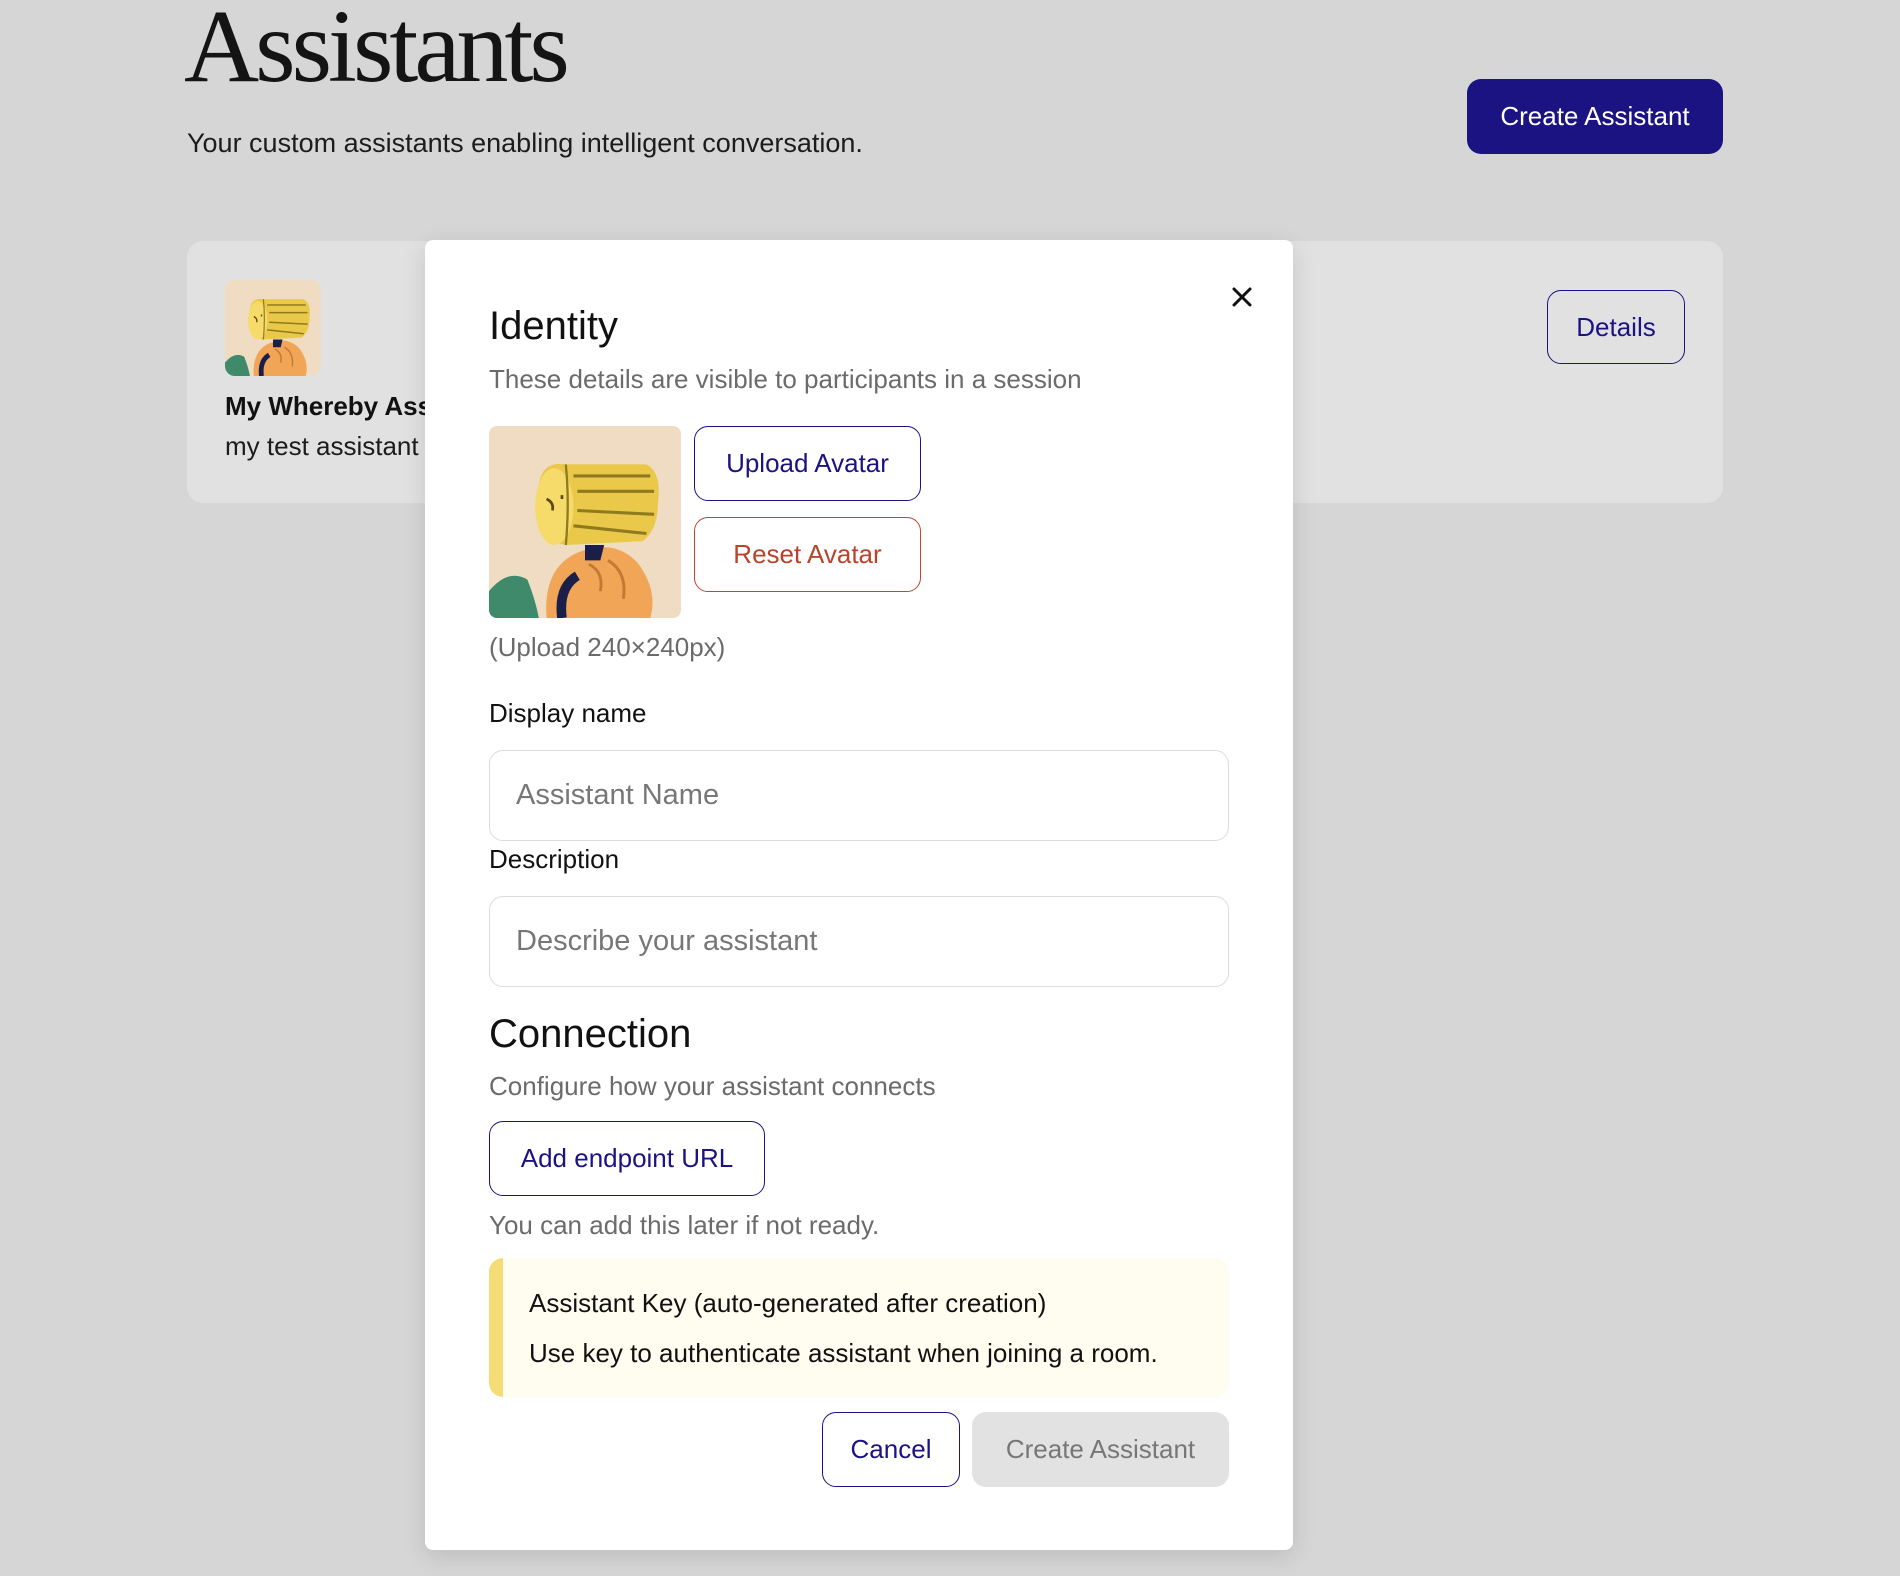 The image size is (1900, 1576). I want to click on add-endpoint-url-button: Add endpoint URL, so click(627, 1158).